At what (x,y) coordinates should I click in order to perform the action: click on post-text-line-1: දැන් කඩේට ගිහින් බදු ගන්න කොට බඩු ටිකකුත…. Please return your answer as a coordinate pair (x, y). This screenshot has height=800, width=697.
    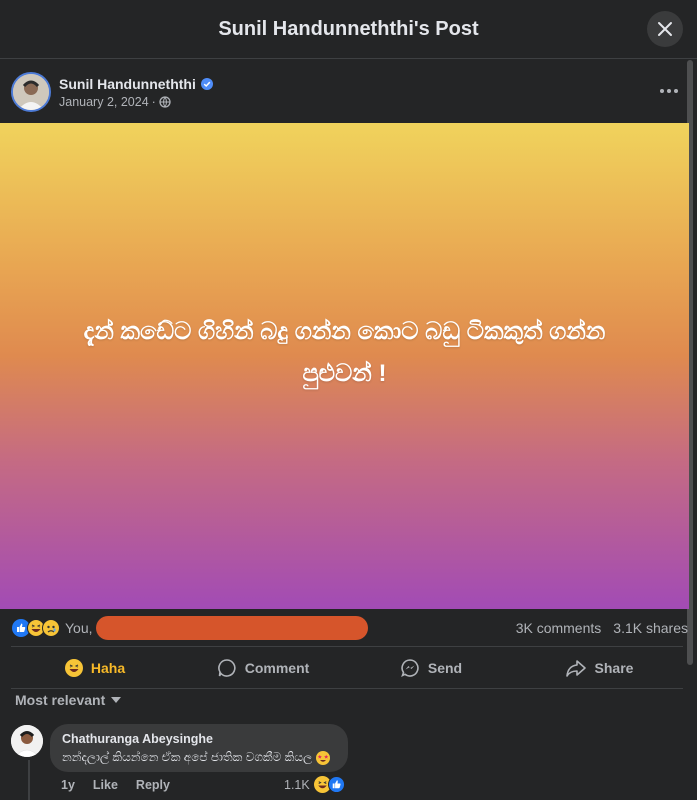
    Looking at the image, I should click on (344, 331).